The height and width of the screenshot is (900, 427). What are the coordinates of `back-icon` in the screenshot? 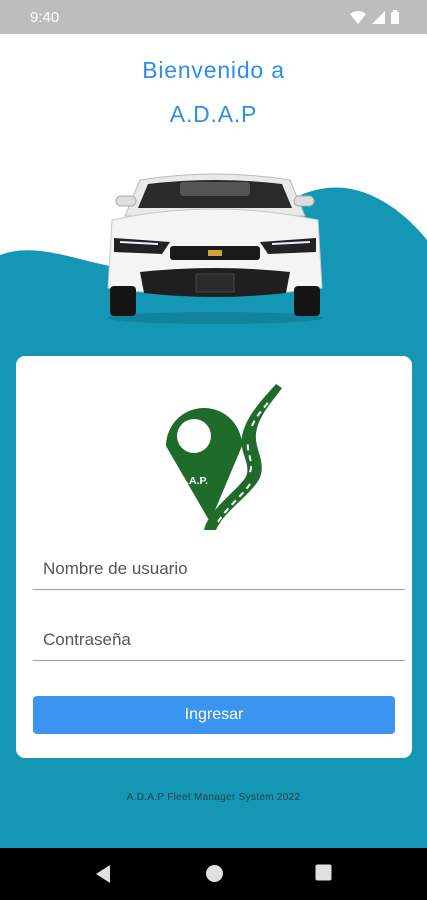 It's located at (103, 874).